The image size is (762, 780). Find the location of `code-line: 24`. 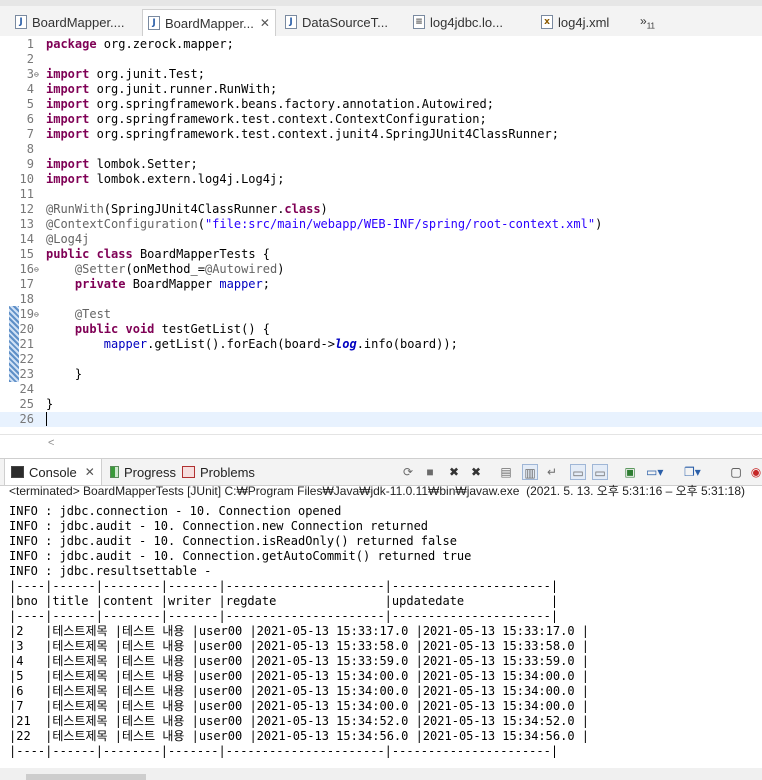

code-line: 24 is located at coordinates (381, 389).